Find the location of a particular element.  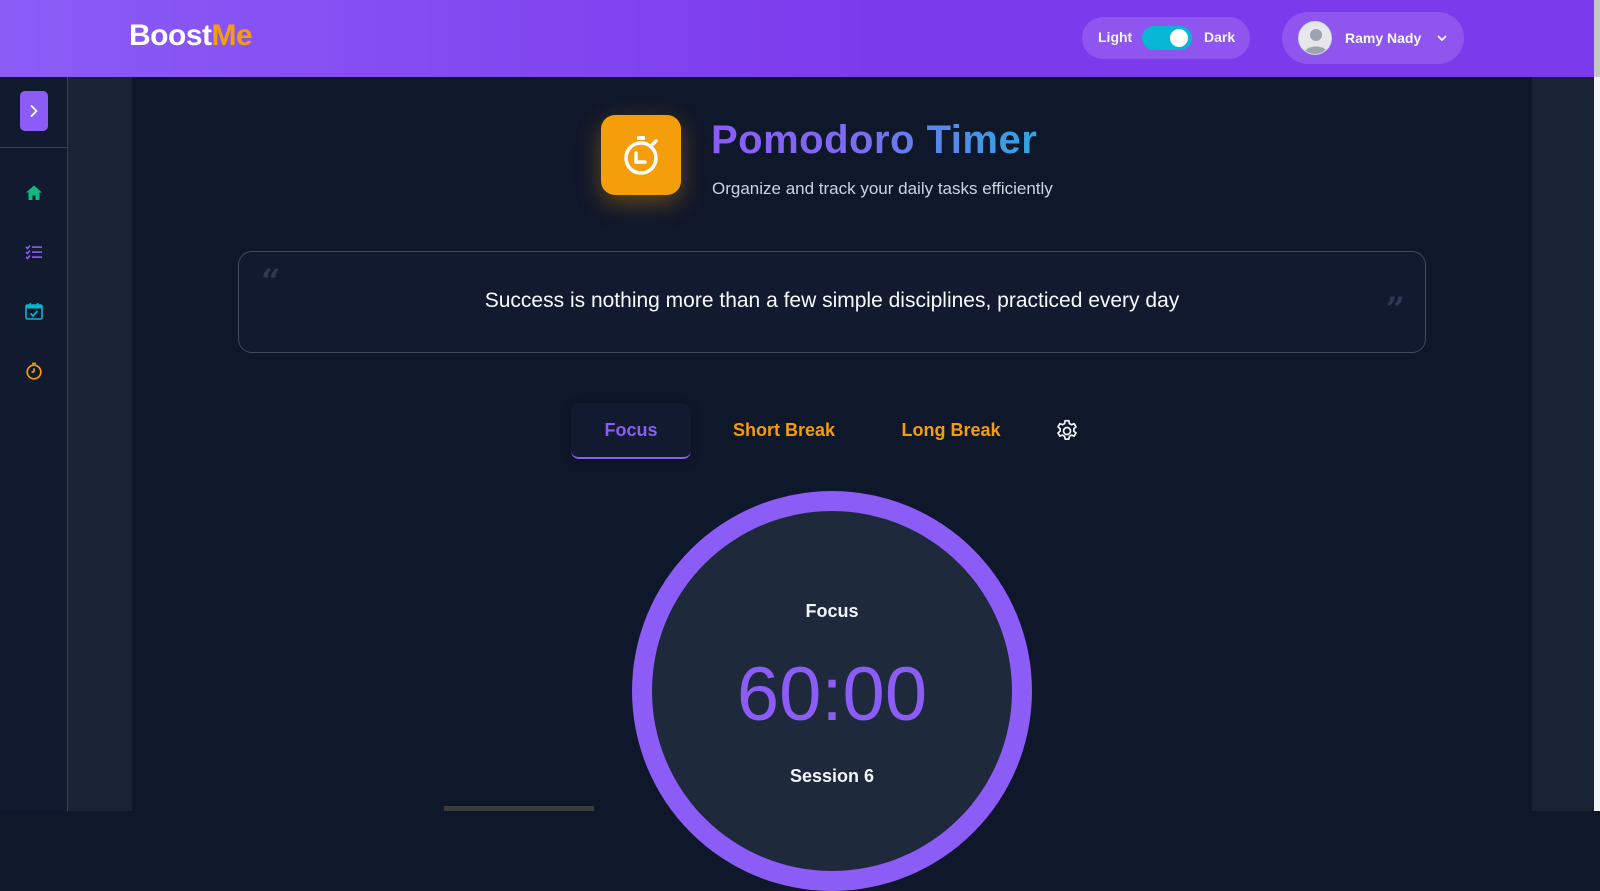

scrollbar-thumb is located at coordinates (1597, 38).